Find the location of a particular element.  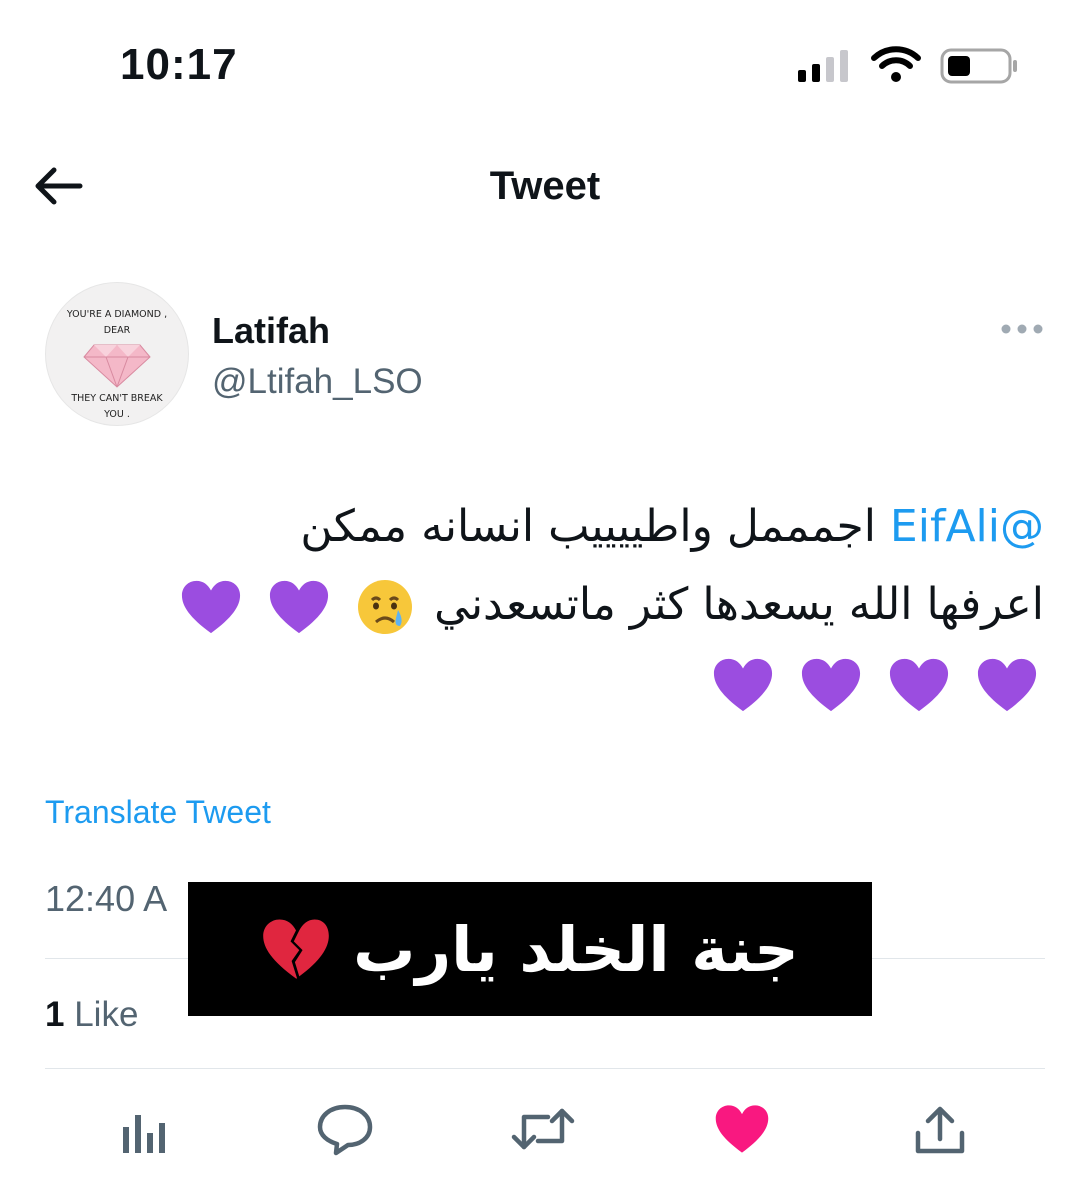

author-handle: @Ltifah_LSO is located at coordinates (317, 382).